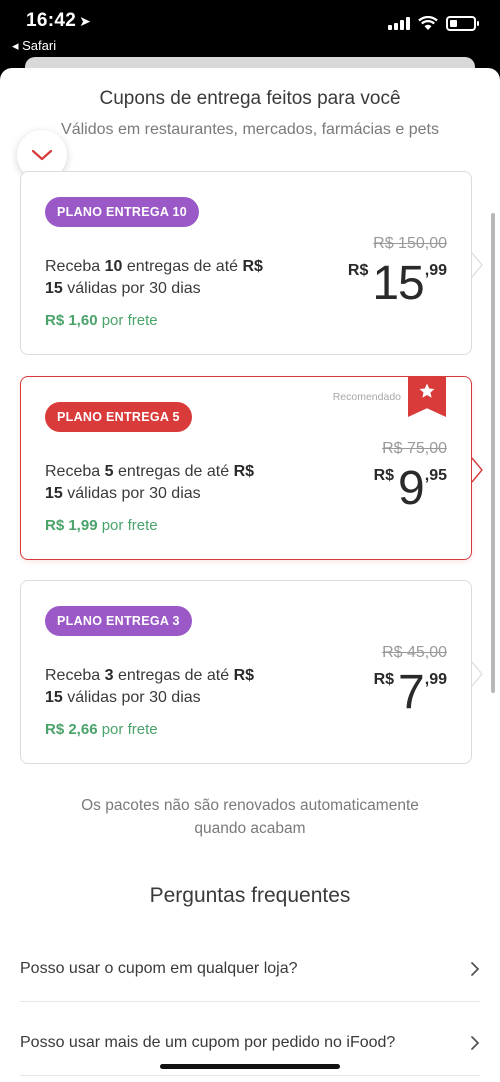 The image size is (500, 1082). I want to click on star-icon, so click(427, 390).